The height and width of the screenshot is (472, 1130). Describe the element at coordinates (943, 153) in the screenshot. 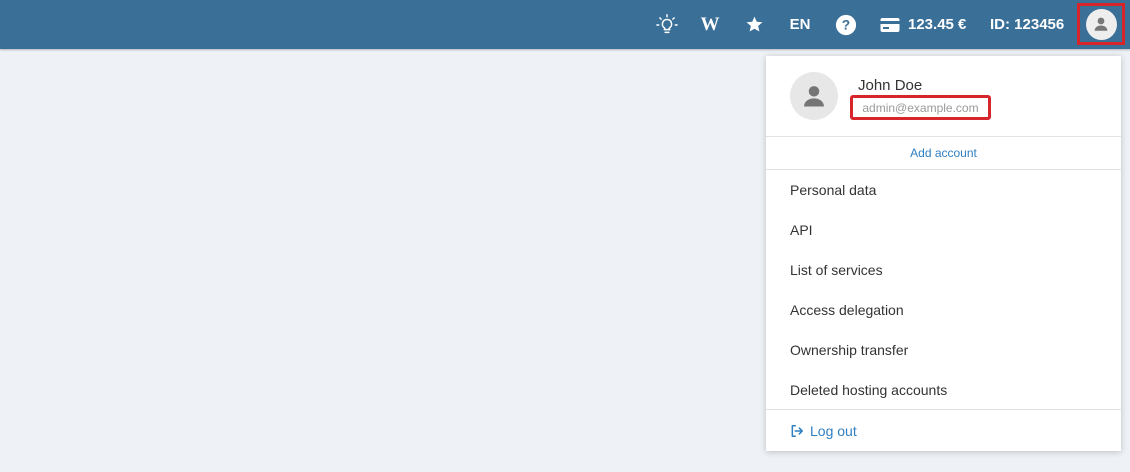

I see `add-account-link: Add account` at that location.